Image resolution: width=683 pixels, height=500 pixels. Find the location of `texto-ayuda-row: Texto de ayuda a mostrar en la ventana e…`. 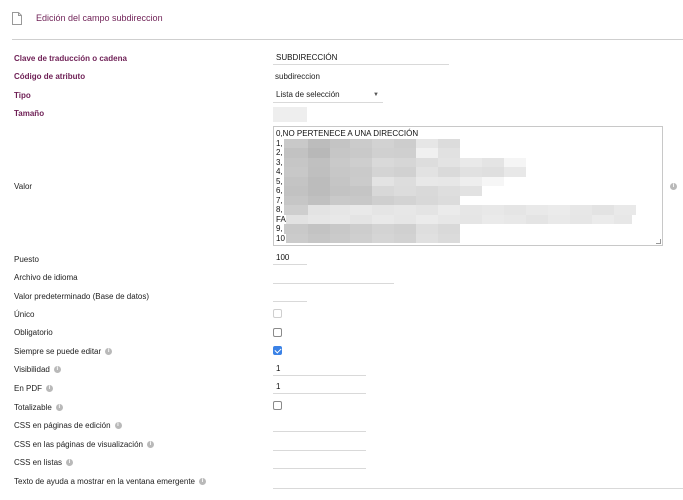

texto-ayuda-row: Texto de ayuda a mostrar en la ventana e… is located at coordinates (110, 481).